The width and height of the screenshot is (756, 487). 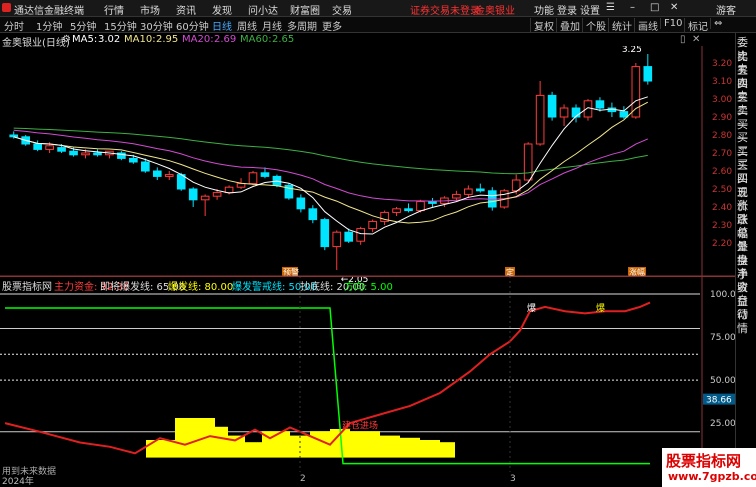 I want to click on settings-gear-icon: ⚙, so click(x=66, y=39).